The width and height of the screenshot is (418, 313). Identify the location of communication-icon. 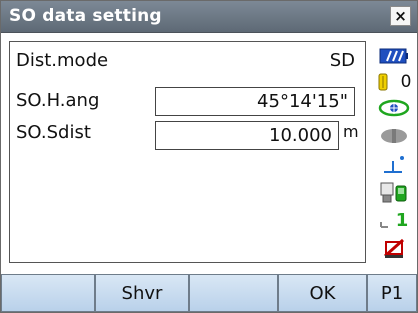
(394, 192).